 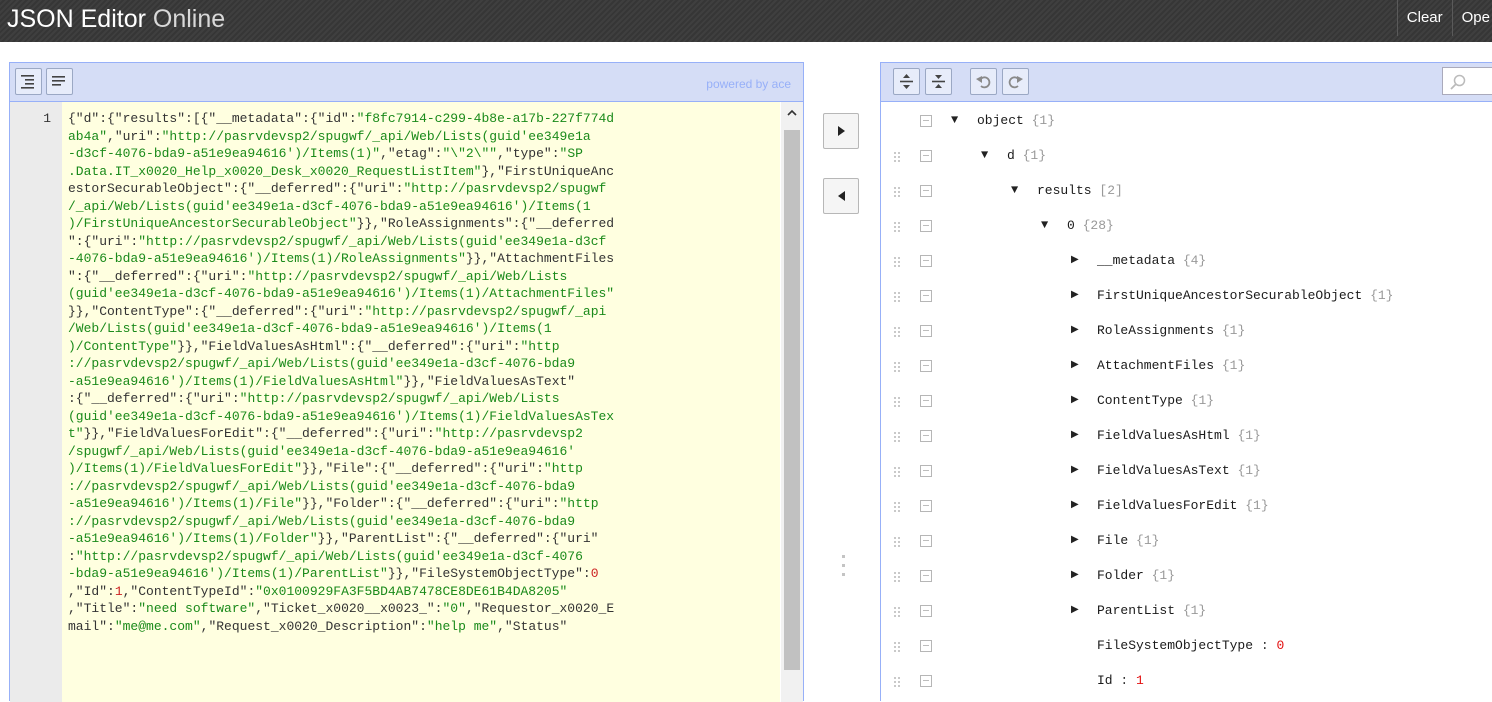 What do you see at coordinates (1467, 81) in the screenshot?
I see `search-input` at bounding box center [1467, 81].